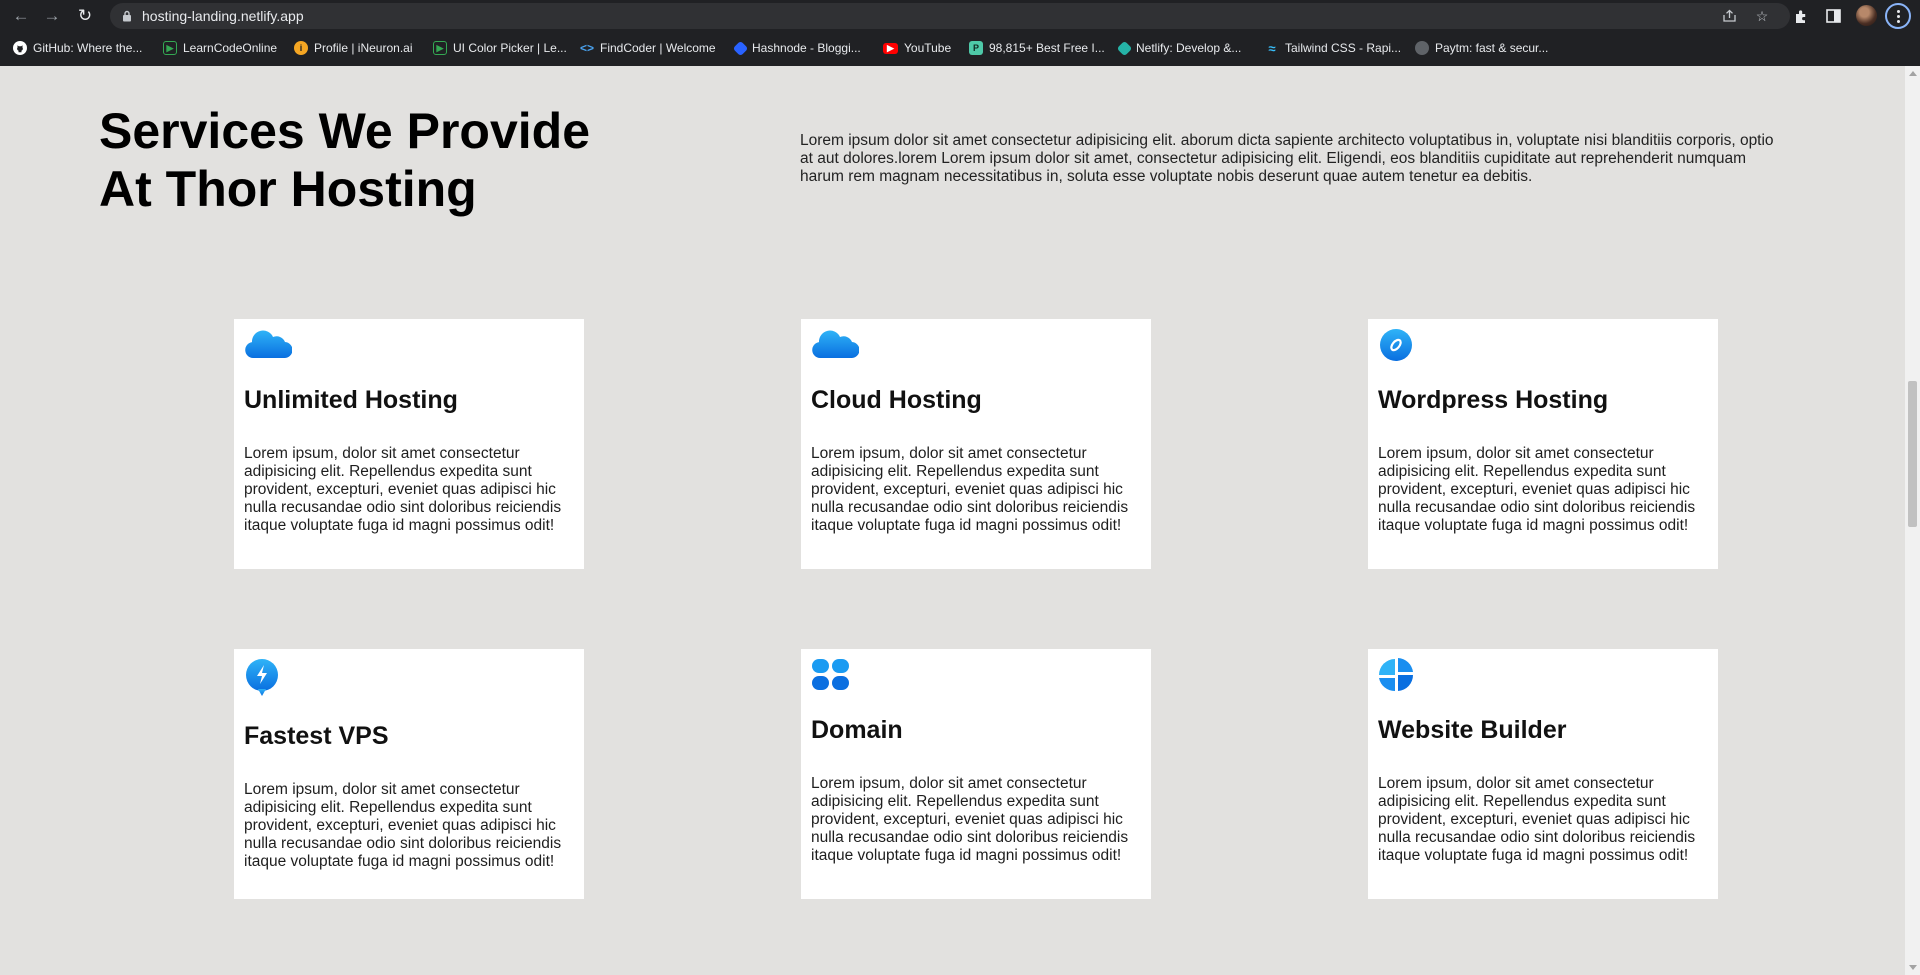 This screenshot has height=975, width=1920. Describe the element at coordinates (351, 400) in the screenshot. I see `service-title: Unlimited Hosting` at that location.